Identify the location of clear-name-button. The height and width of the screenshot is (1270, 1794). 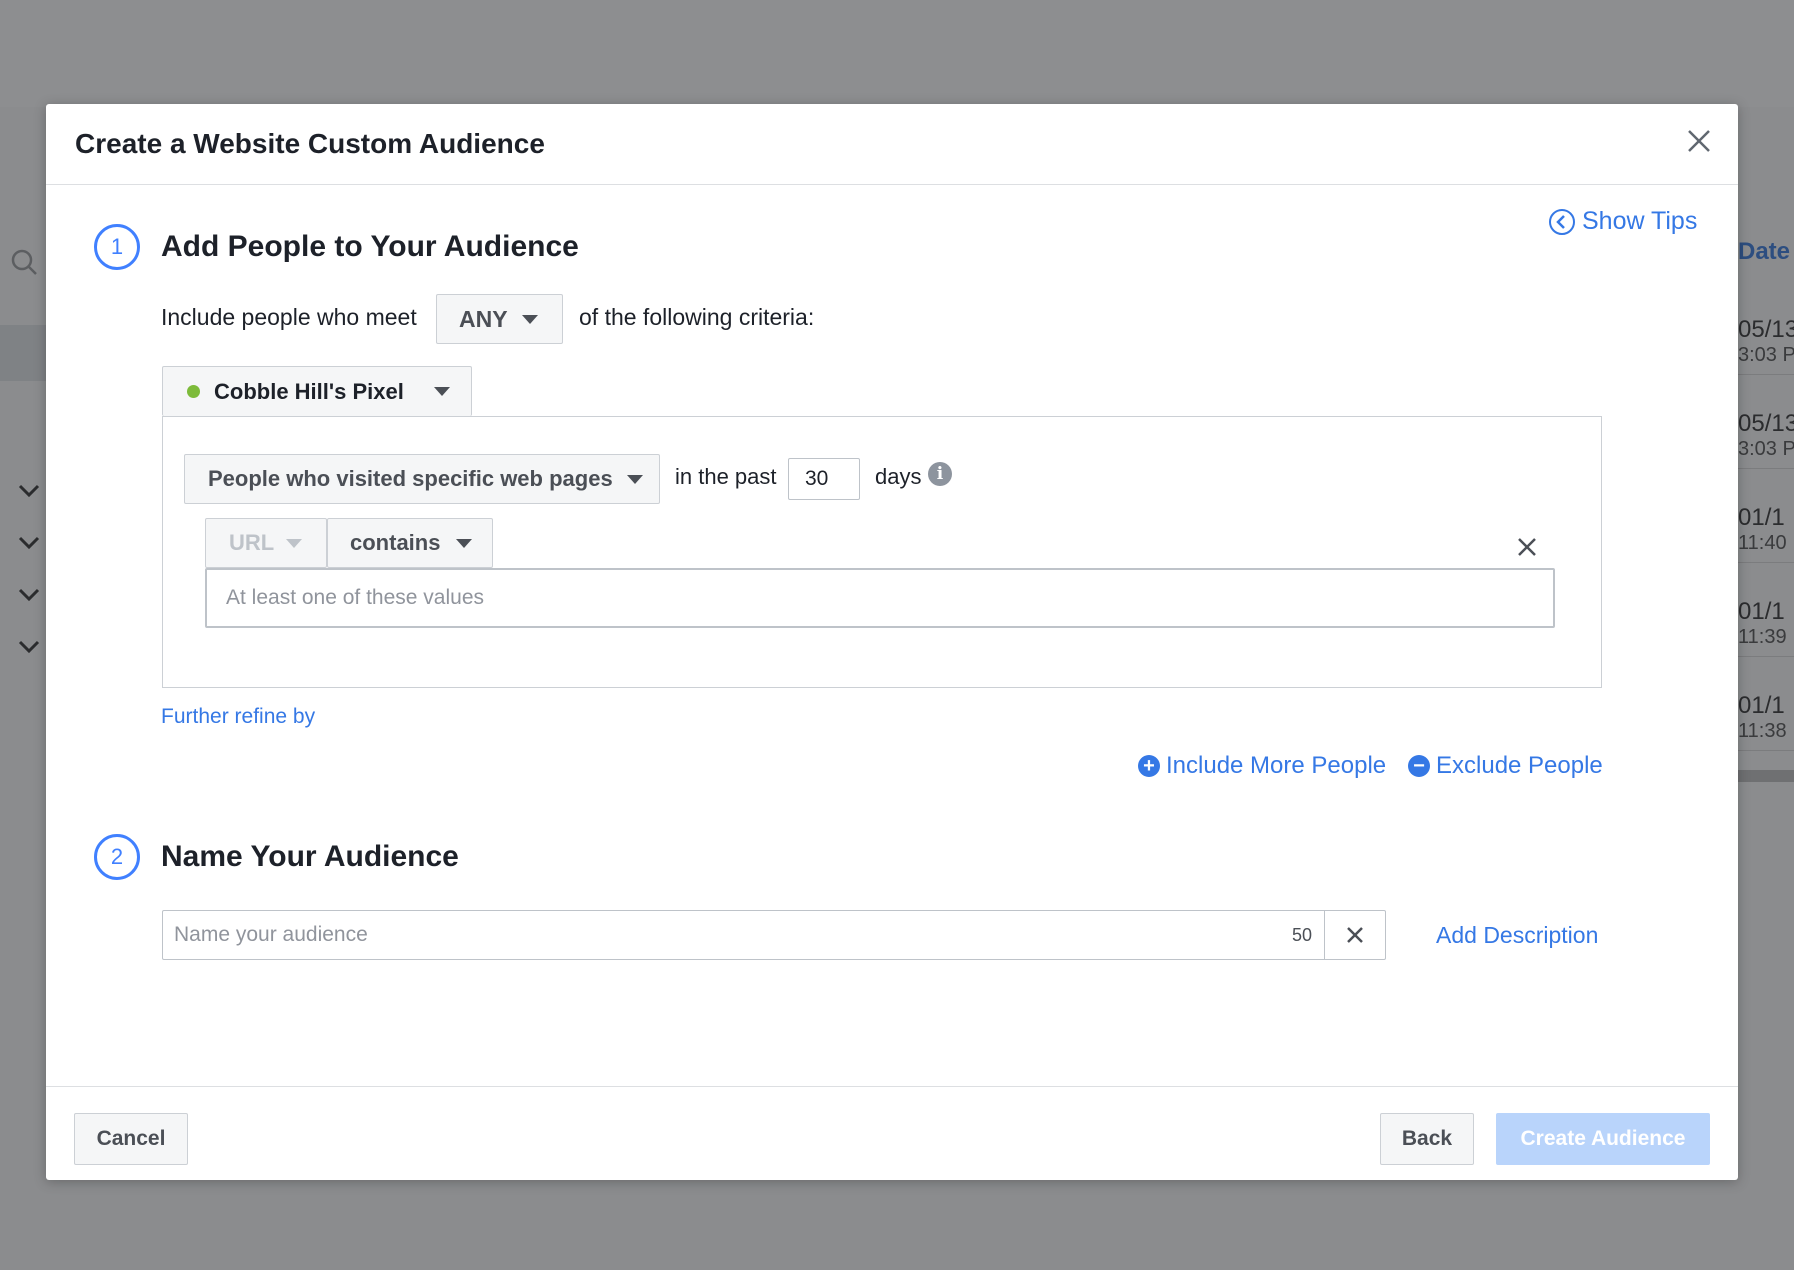
(1354, 935).